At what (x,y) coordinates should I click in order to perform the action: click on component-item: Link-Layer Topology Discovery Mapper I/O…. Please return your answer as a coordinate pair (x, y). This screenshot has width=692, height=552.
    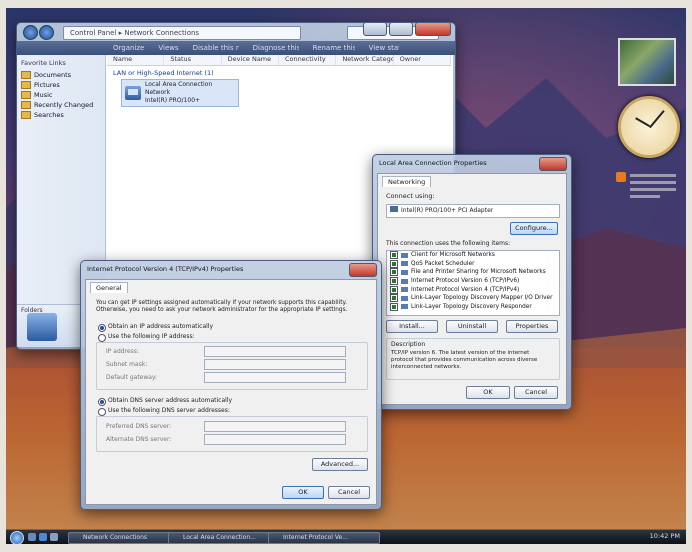
    Looking at the image, I should click on (473, 298).